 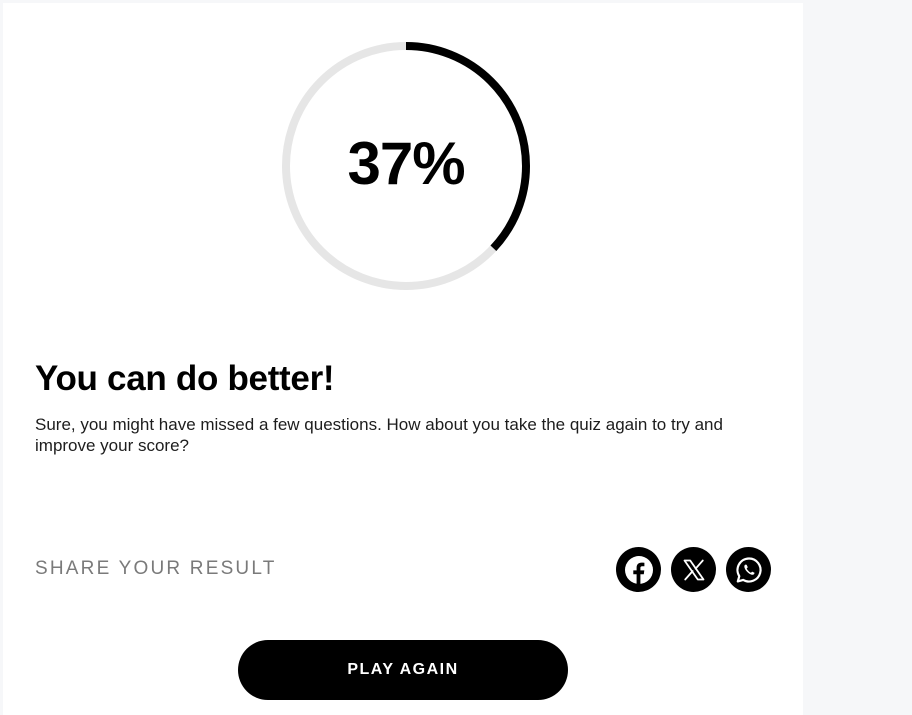 I want to click on whatsapp-icon, so click(x=748, y=569).